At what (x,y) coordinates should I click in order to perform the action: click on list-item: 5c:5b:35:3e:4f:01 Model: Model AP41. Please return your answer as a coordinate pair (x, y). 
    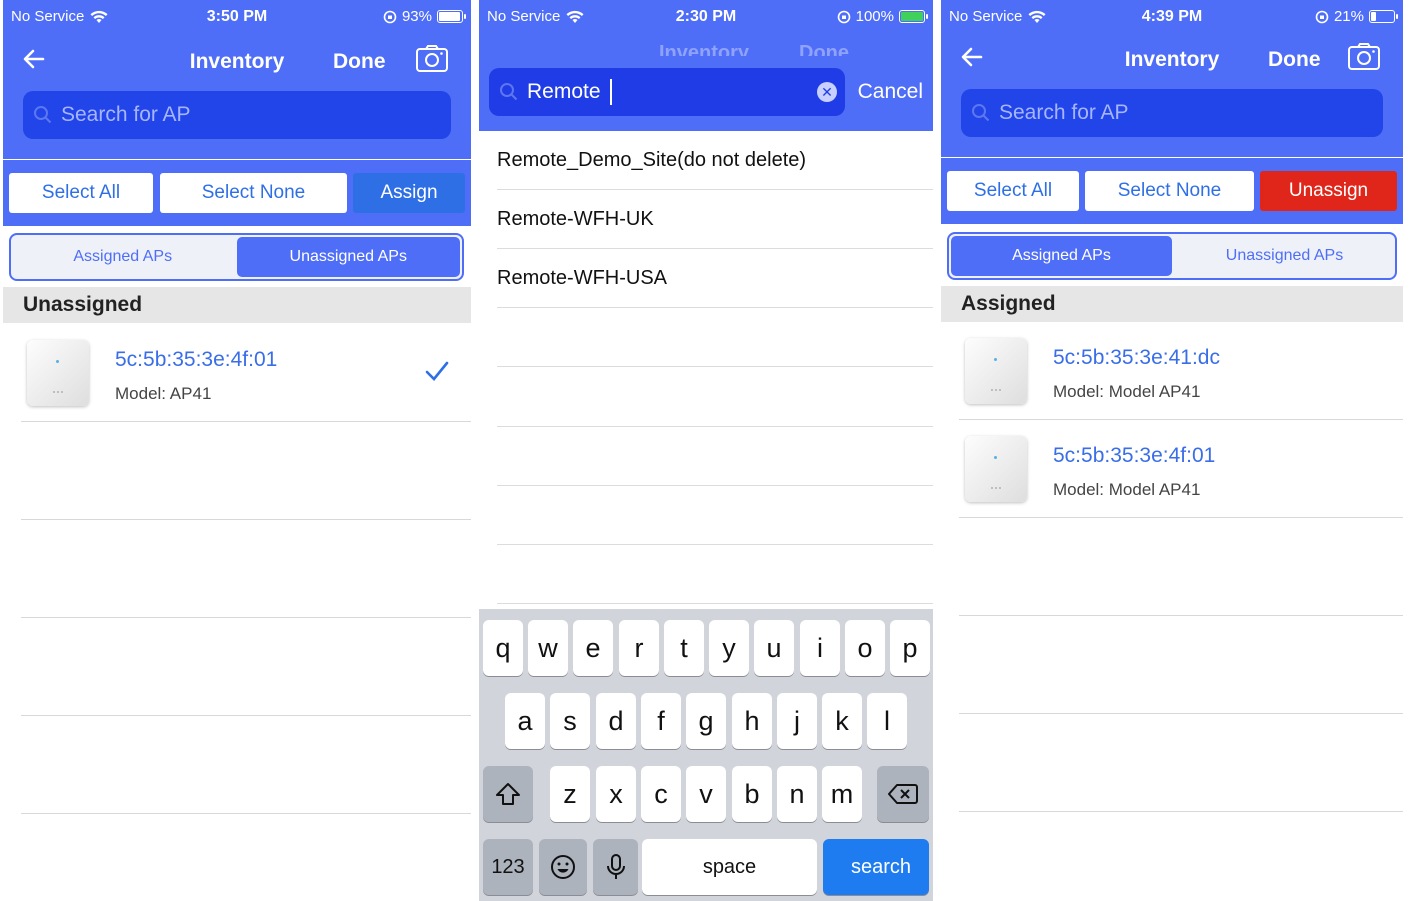
    Looking at the image, I should click on (1181, 469).